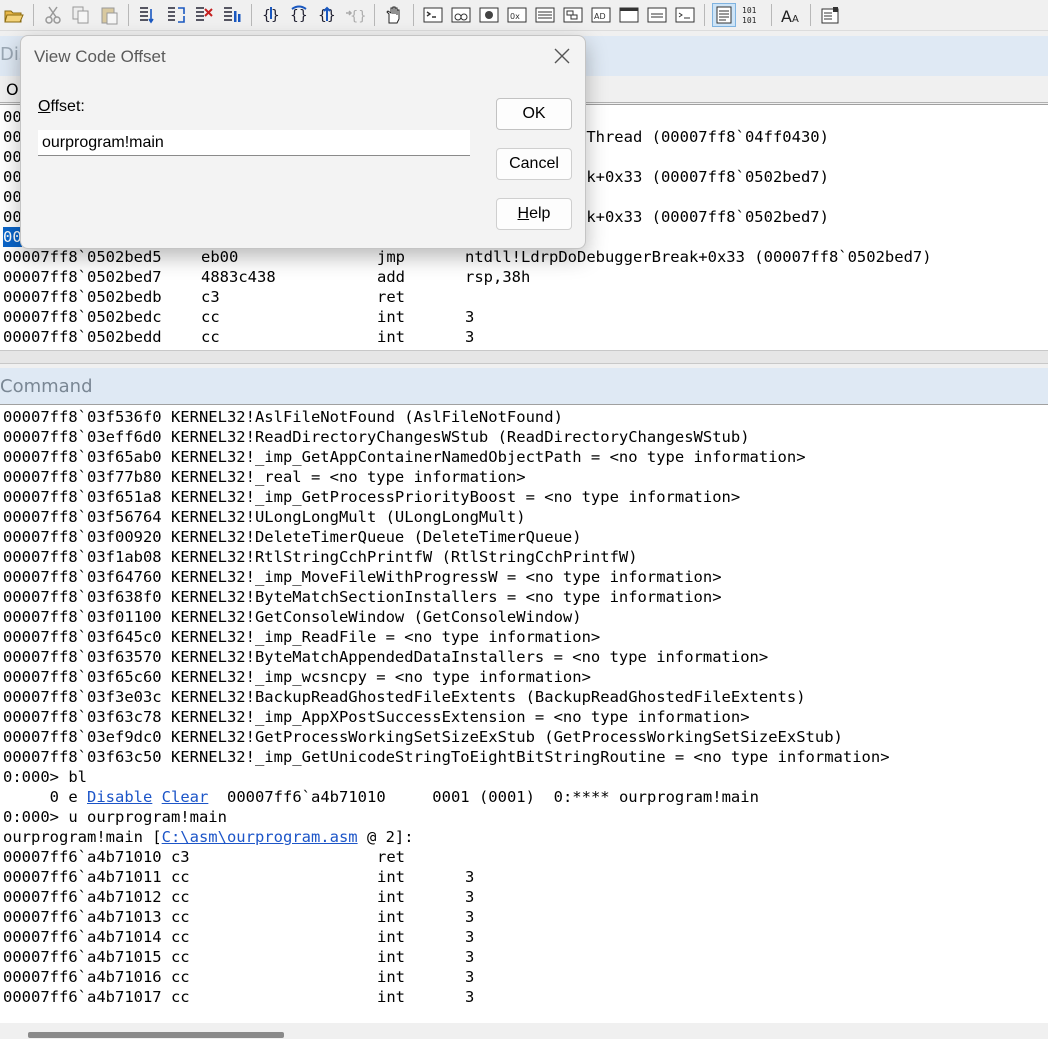 The width and height of the screenshot is (1048, 1039). What do you see at coordinates (489, 15) in the screenshot?
I see `locals-icon` at bounding box center [489, 15].